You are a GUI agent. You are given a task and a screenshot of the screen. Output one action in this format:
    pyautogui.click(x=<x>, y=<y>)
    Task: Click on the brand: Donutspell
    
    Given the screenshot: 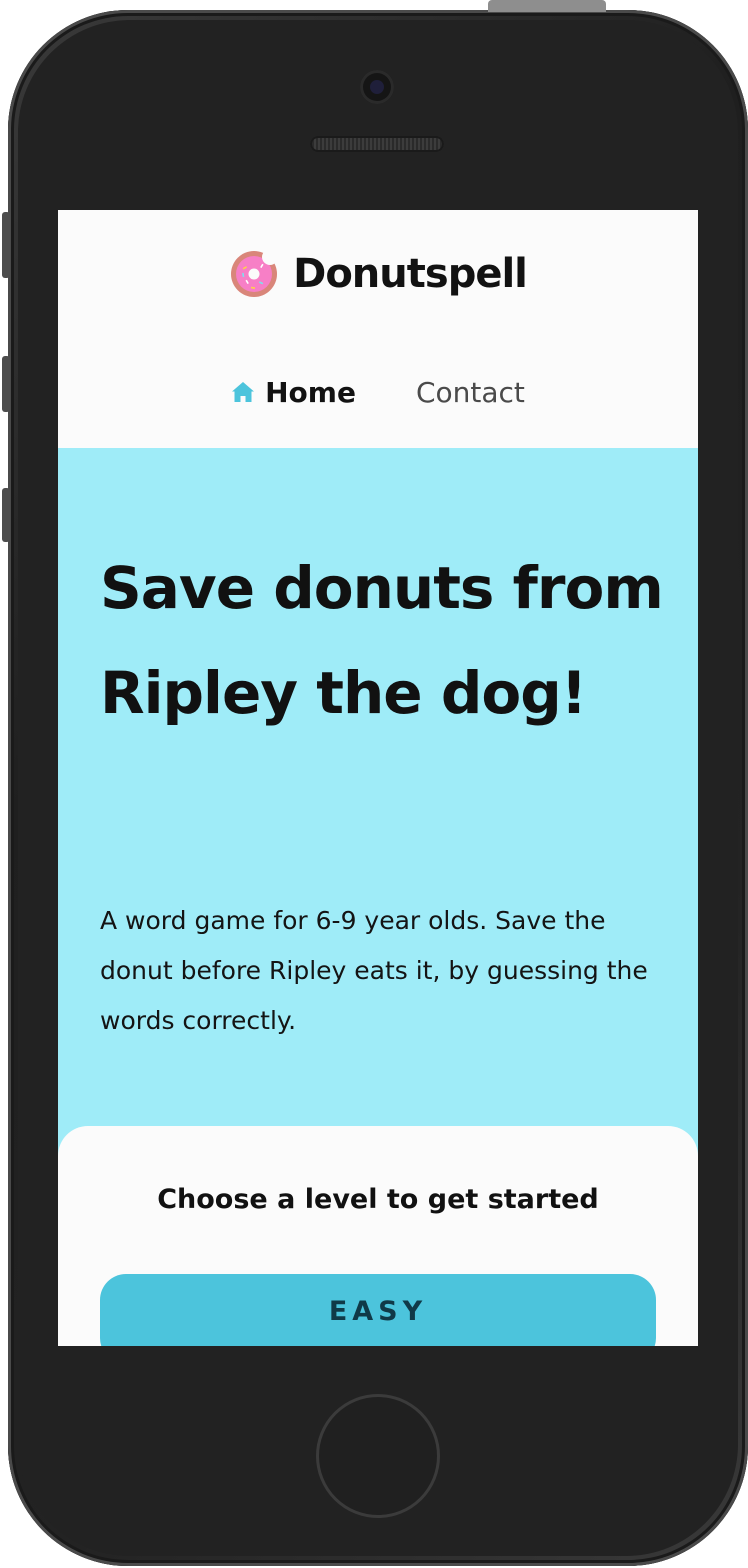 What is the action you would take?
    pyautogui.click(x=378, y=274)
    